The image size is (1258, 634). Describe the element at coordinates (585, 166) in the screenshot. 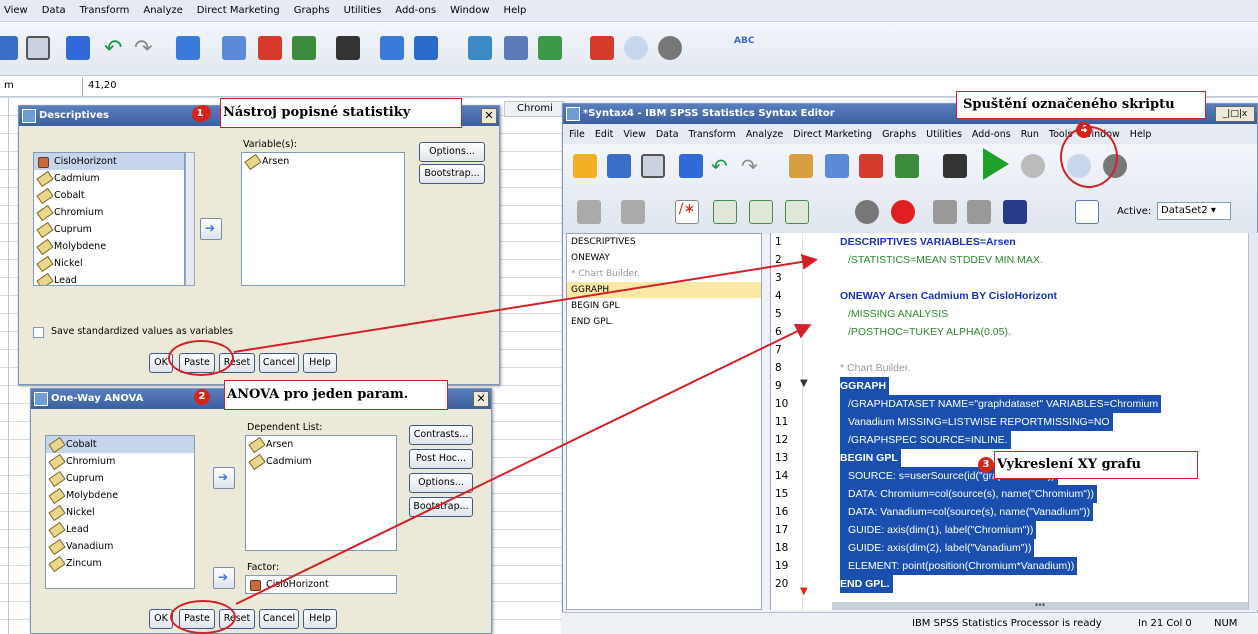

I see `open-icon` at that location.